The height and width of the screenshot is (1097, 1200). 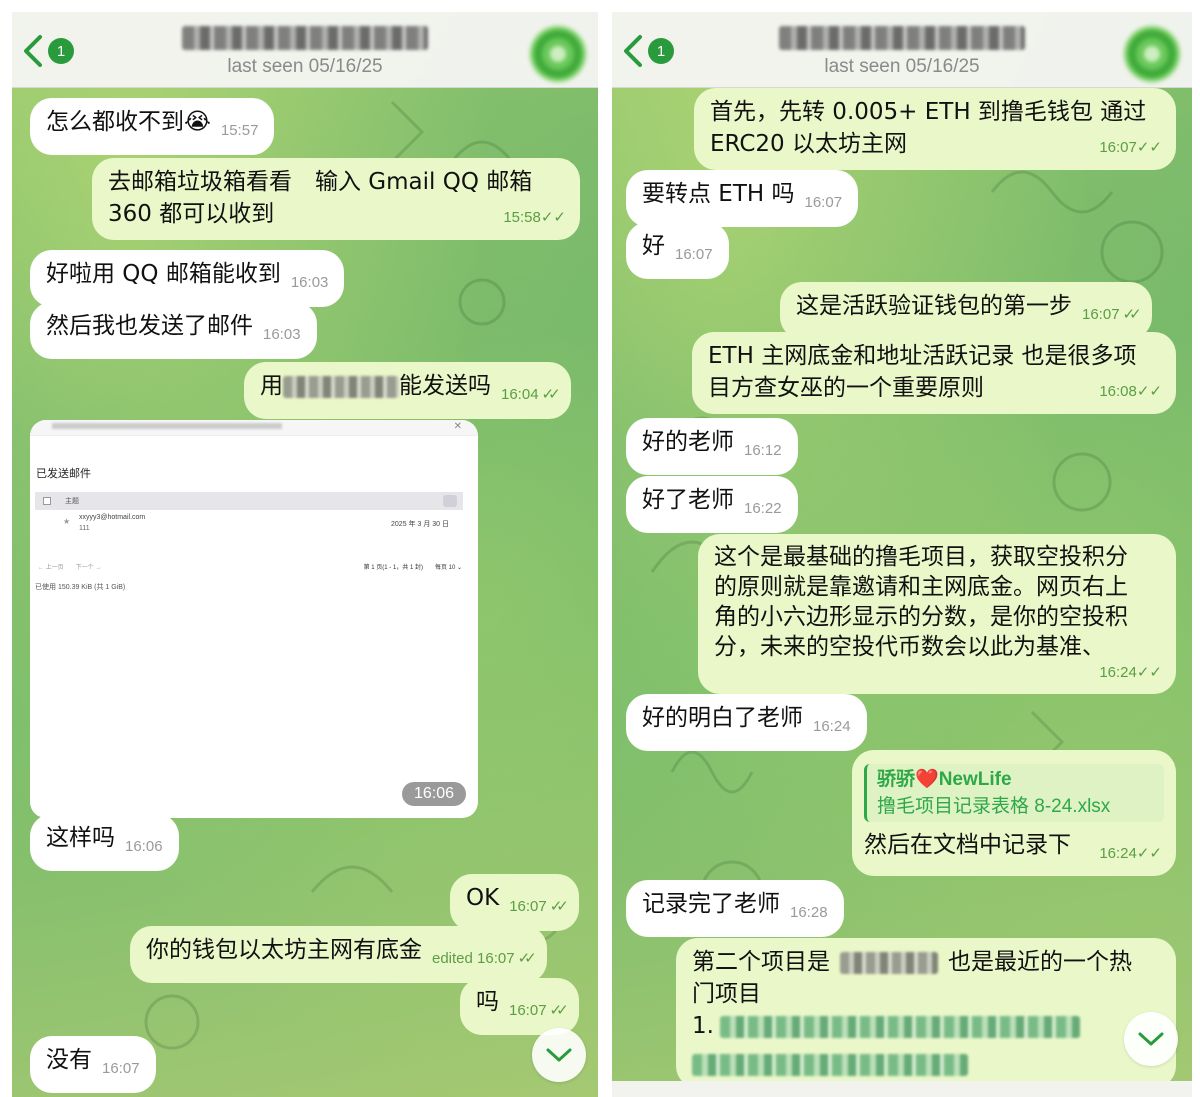 I want to click on message-outgoing: 用能发送吗 16:04 ✓✓, so click(x=407, y=390).